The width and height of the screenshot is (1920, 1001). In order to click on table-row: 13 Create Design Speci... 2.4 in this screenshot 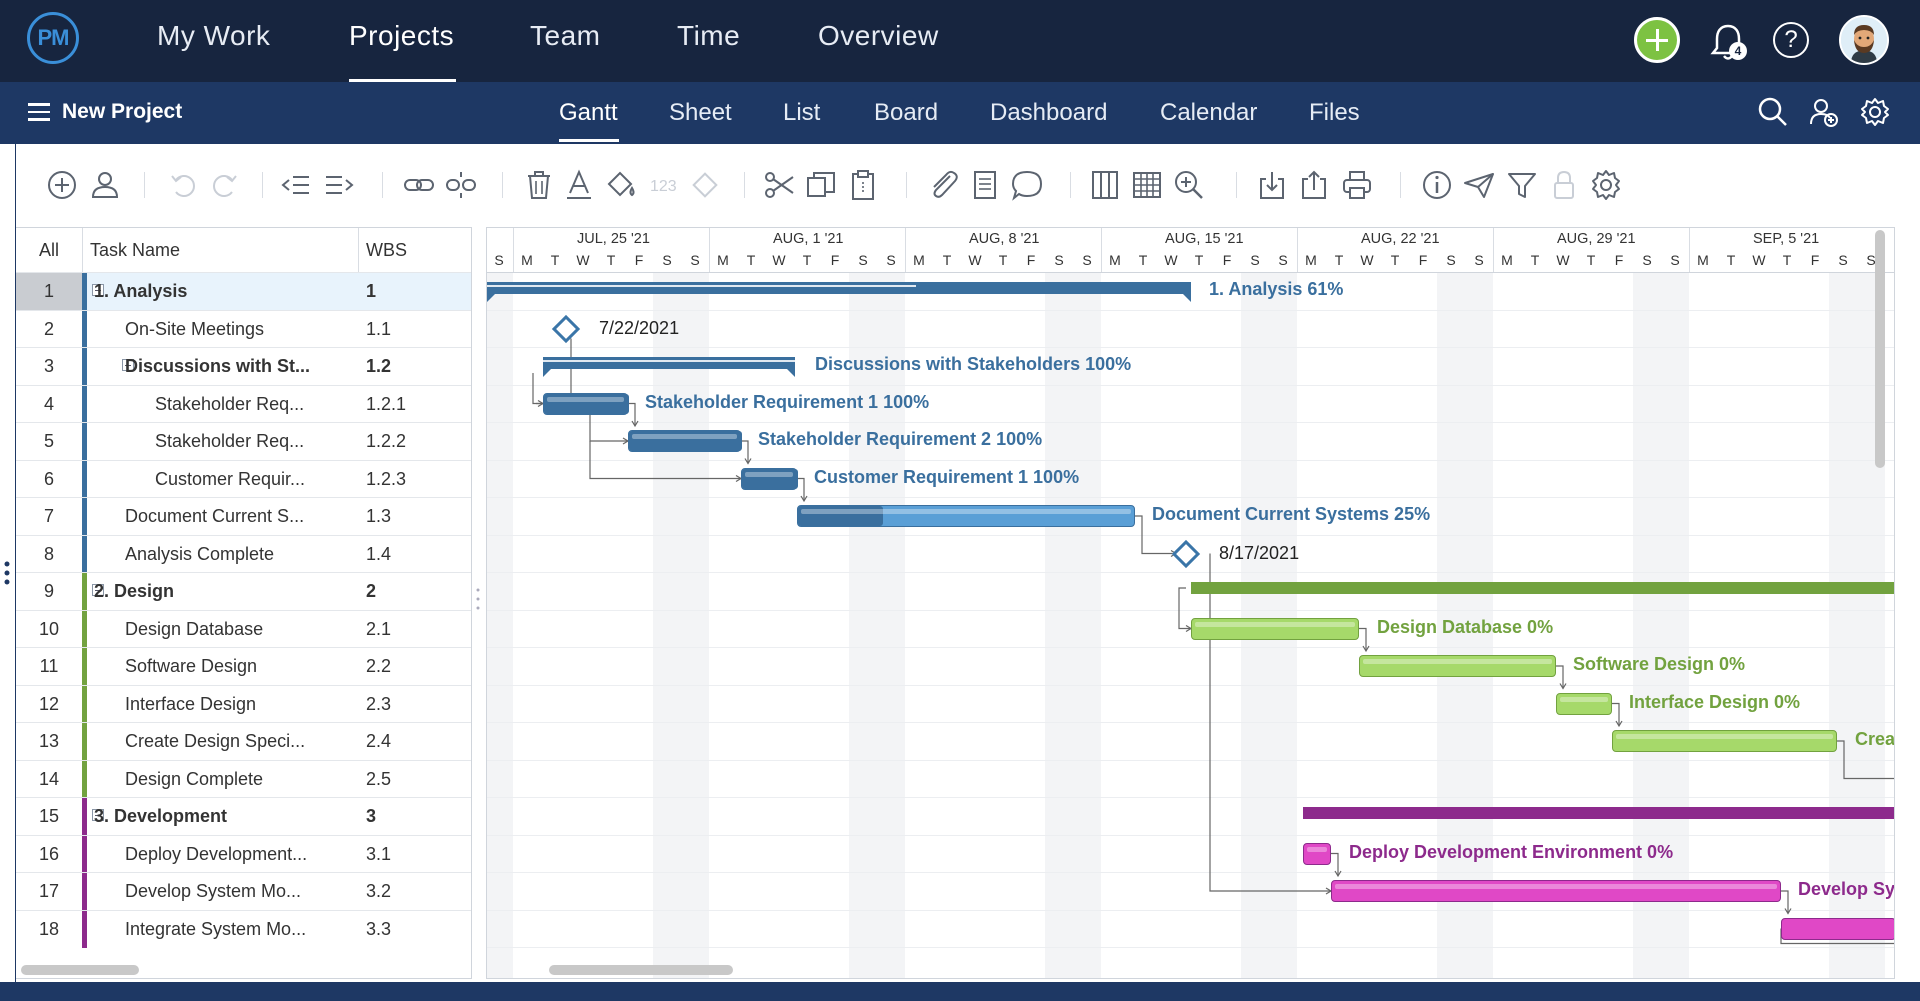, I will do `click(243, 741)`.